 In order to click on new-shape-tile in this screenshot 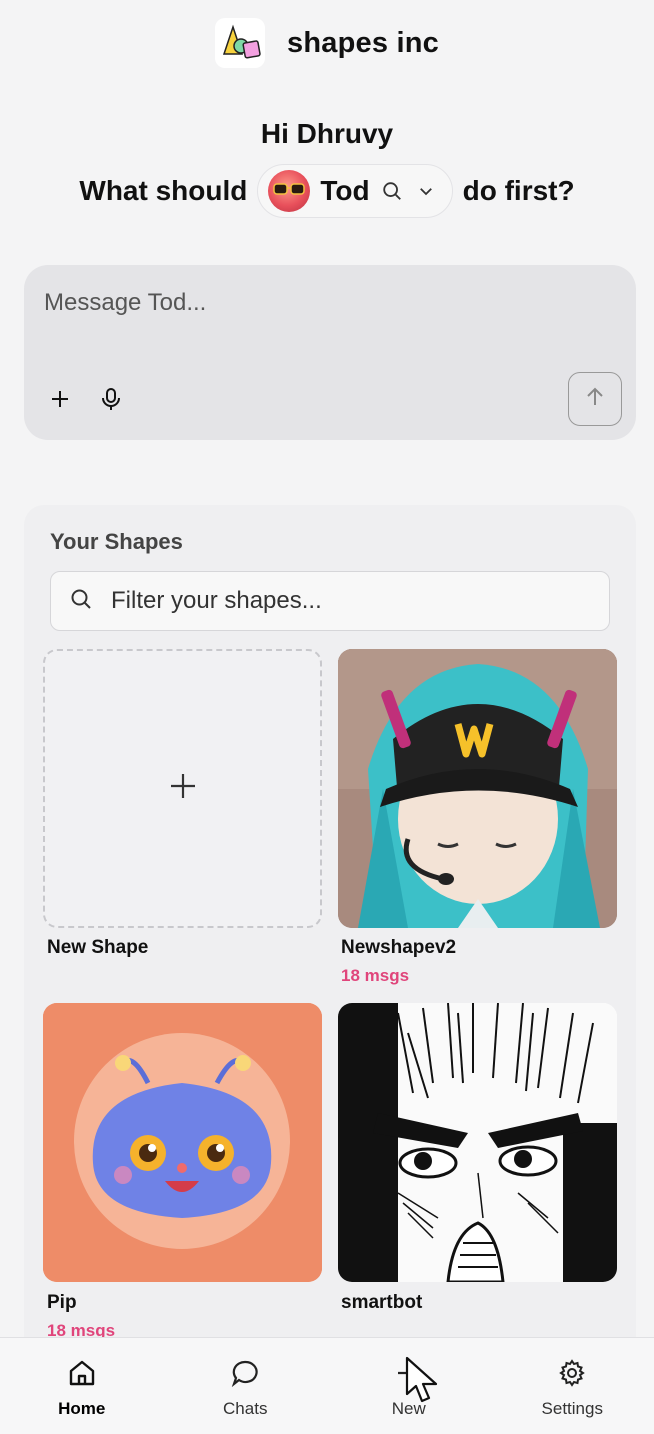, I will do `click(182, 788)`.